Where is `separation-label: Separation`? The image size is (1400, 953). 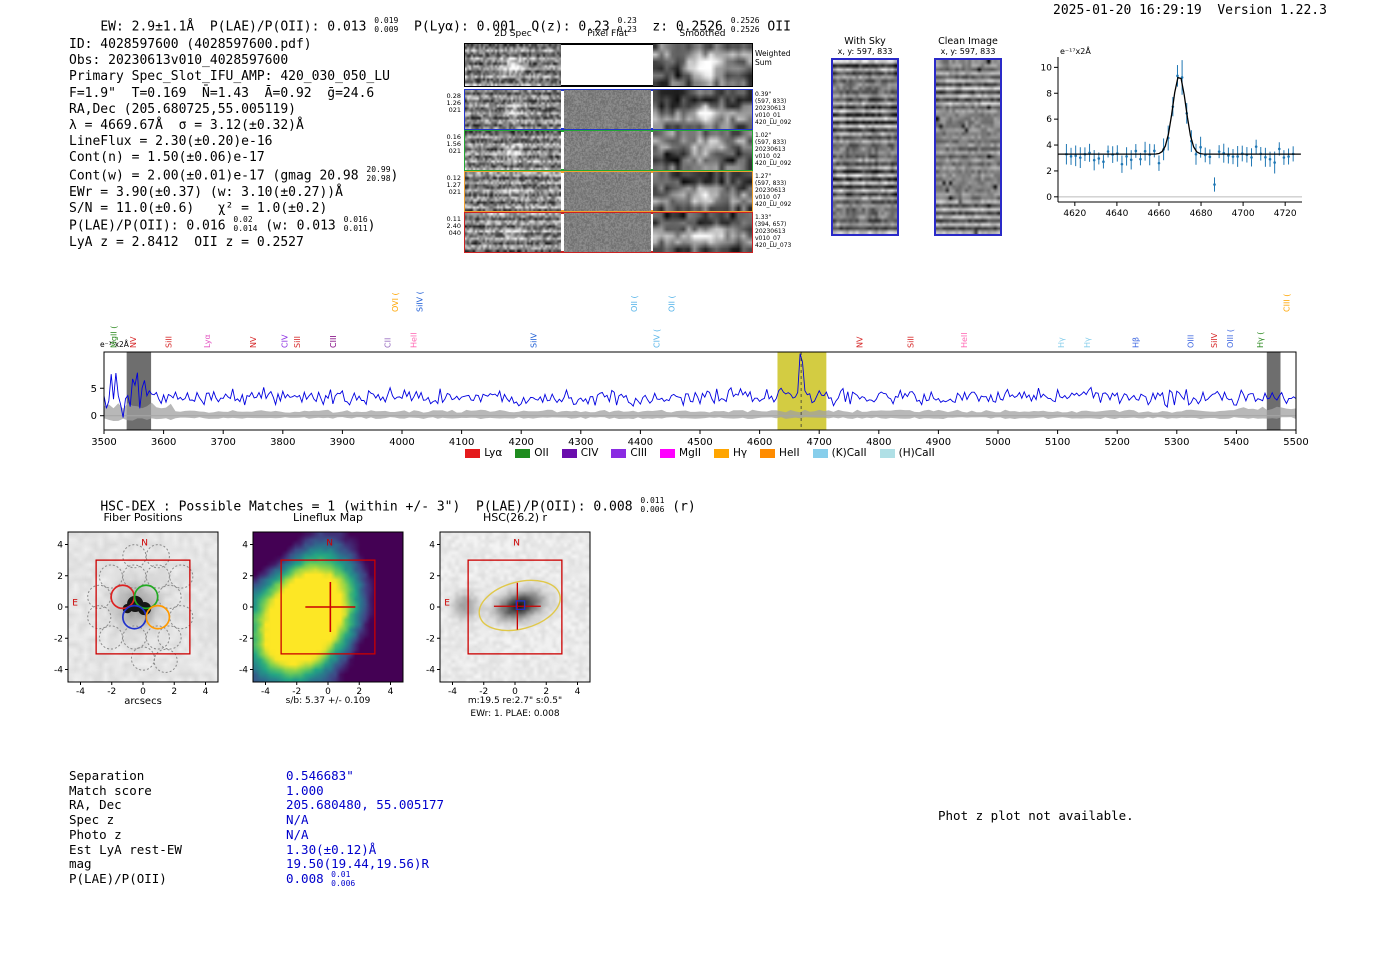 separation-label: Separation is located at coordinates (107, 775).